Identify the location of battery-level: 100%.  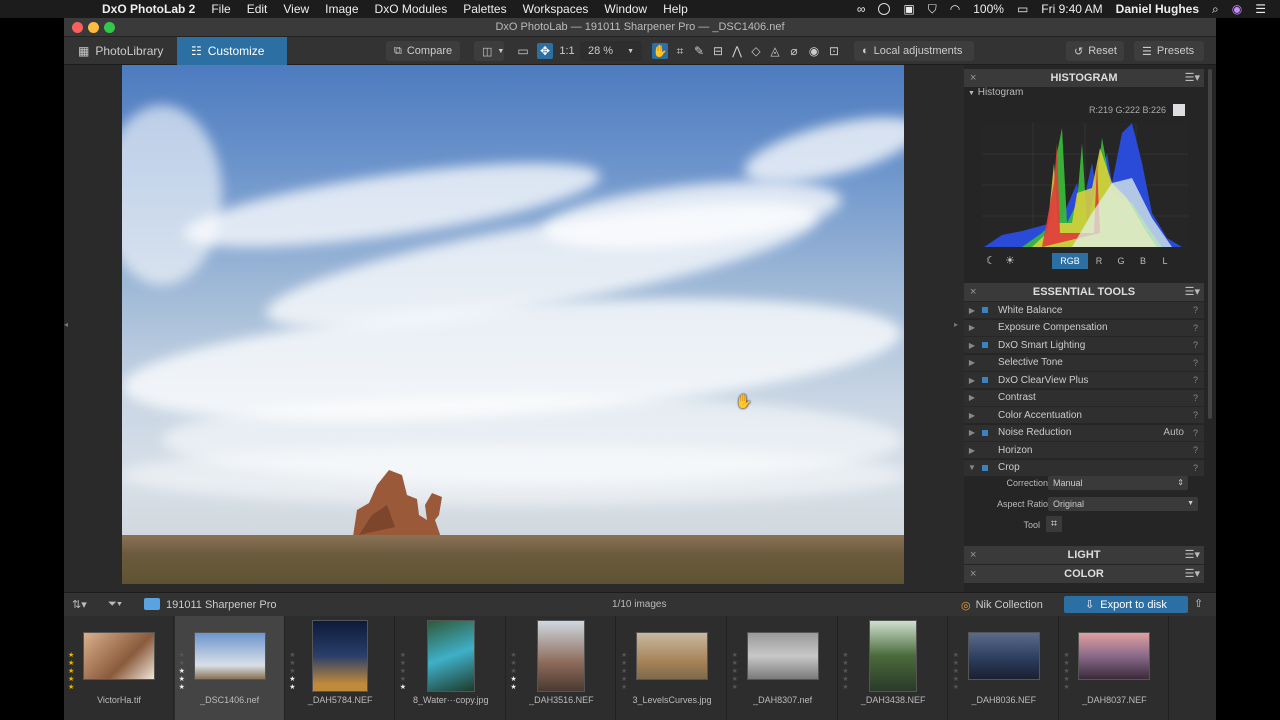
(988, 9).